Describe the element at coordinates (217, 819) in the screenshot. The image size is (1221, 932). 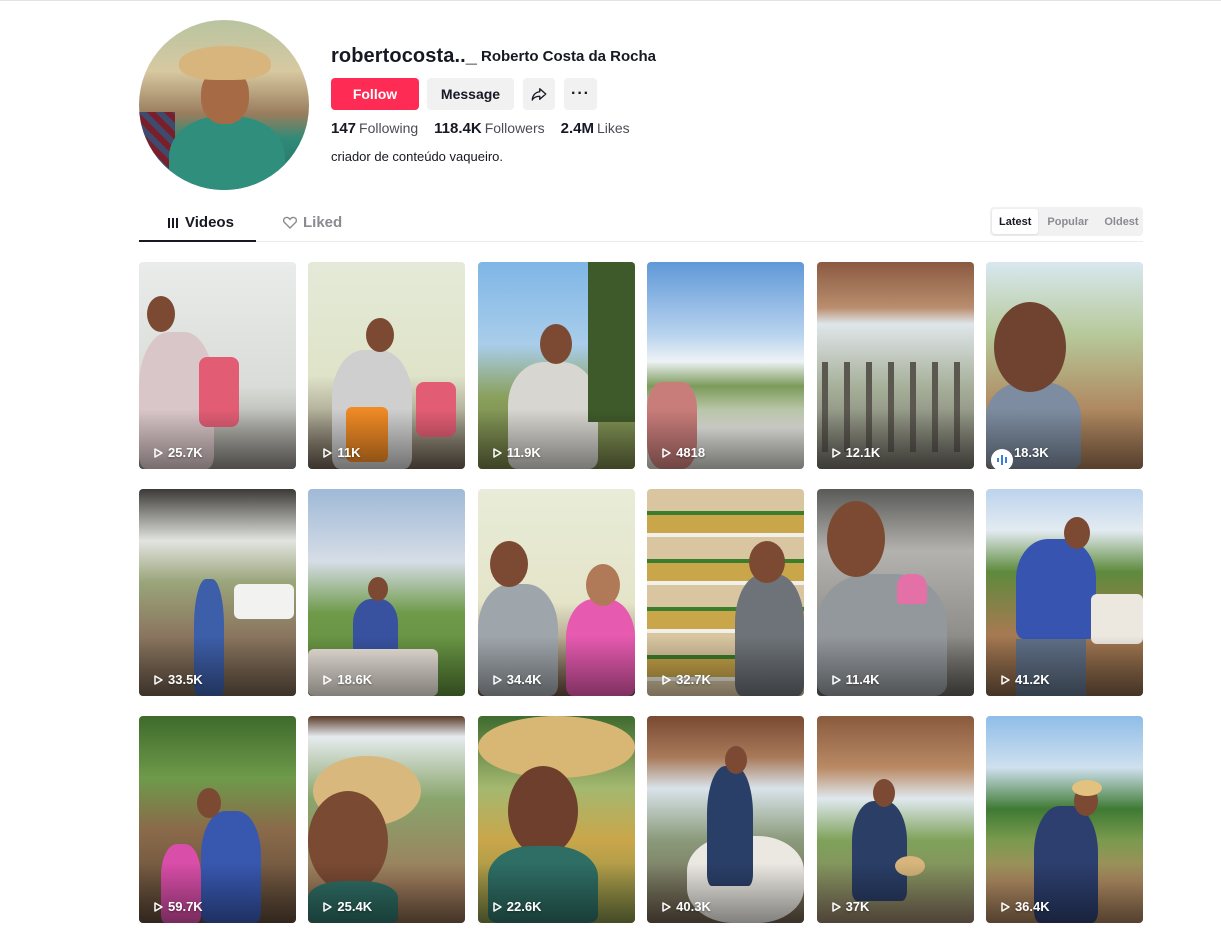
I see `video-card: 59.7K` at that location.